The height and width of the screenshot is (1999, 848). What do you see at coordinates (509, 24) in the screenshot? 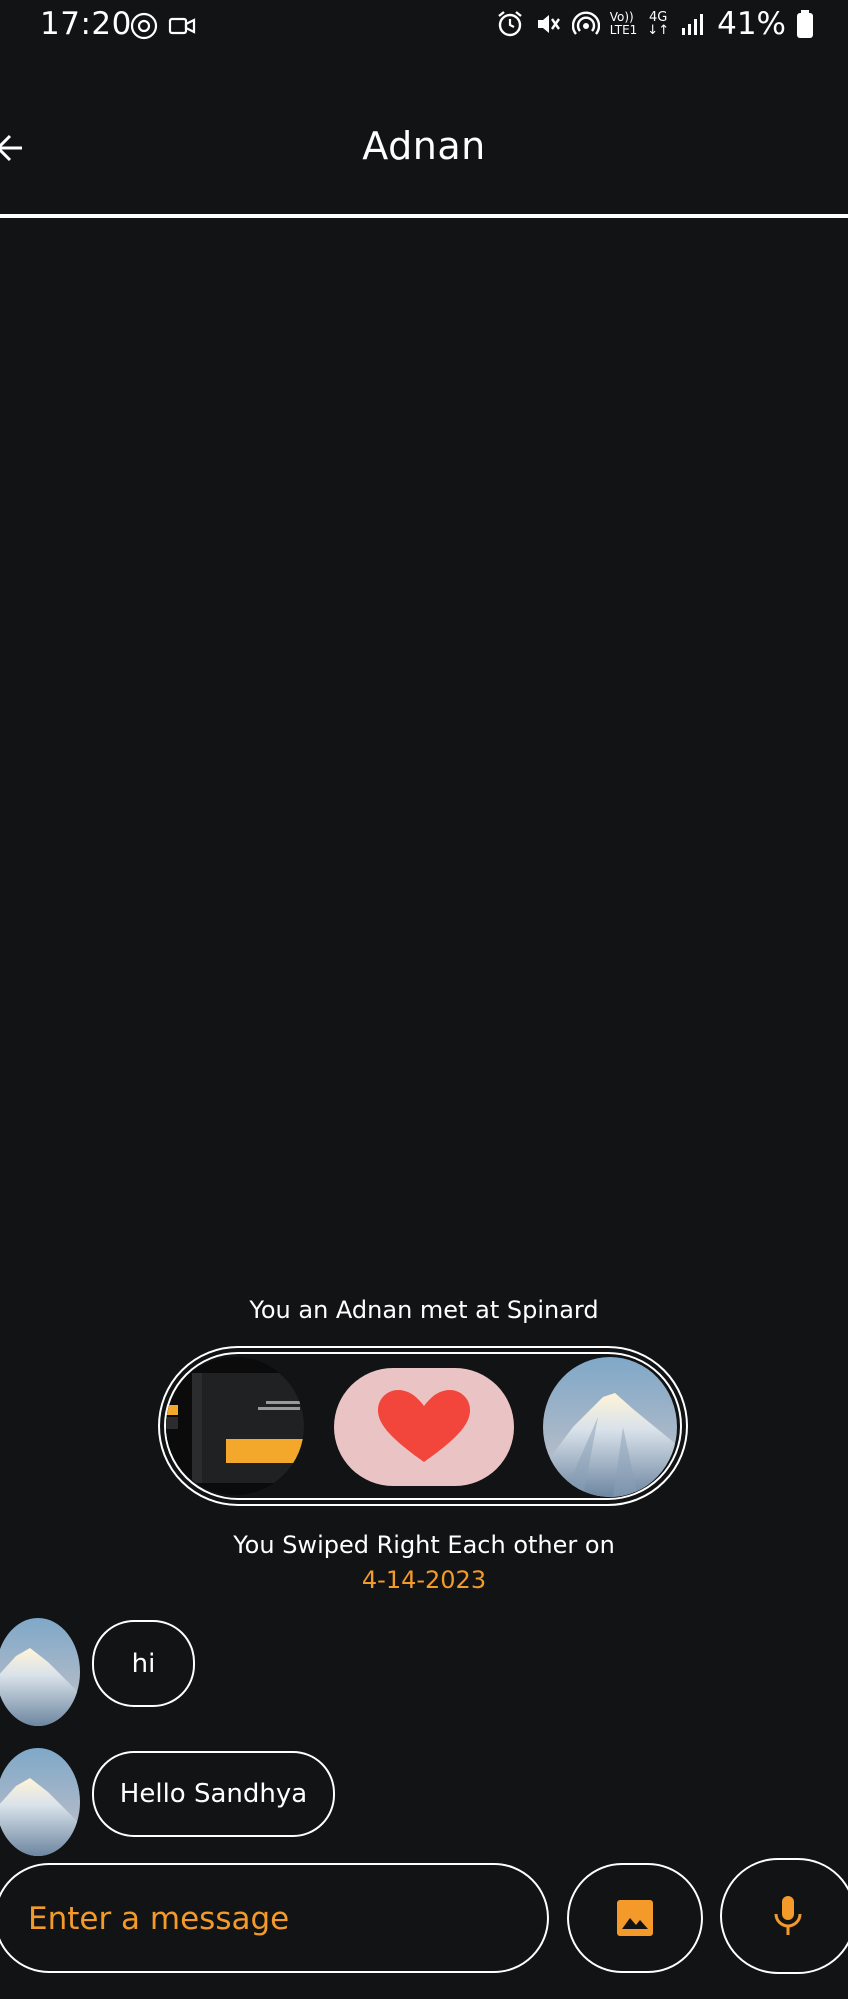
I see `alarm-icon` at bounding box center [509, 24].